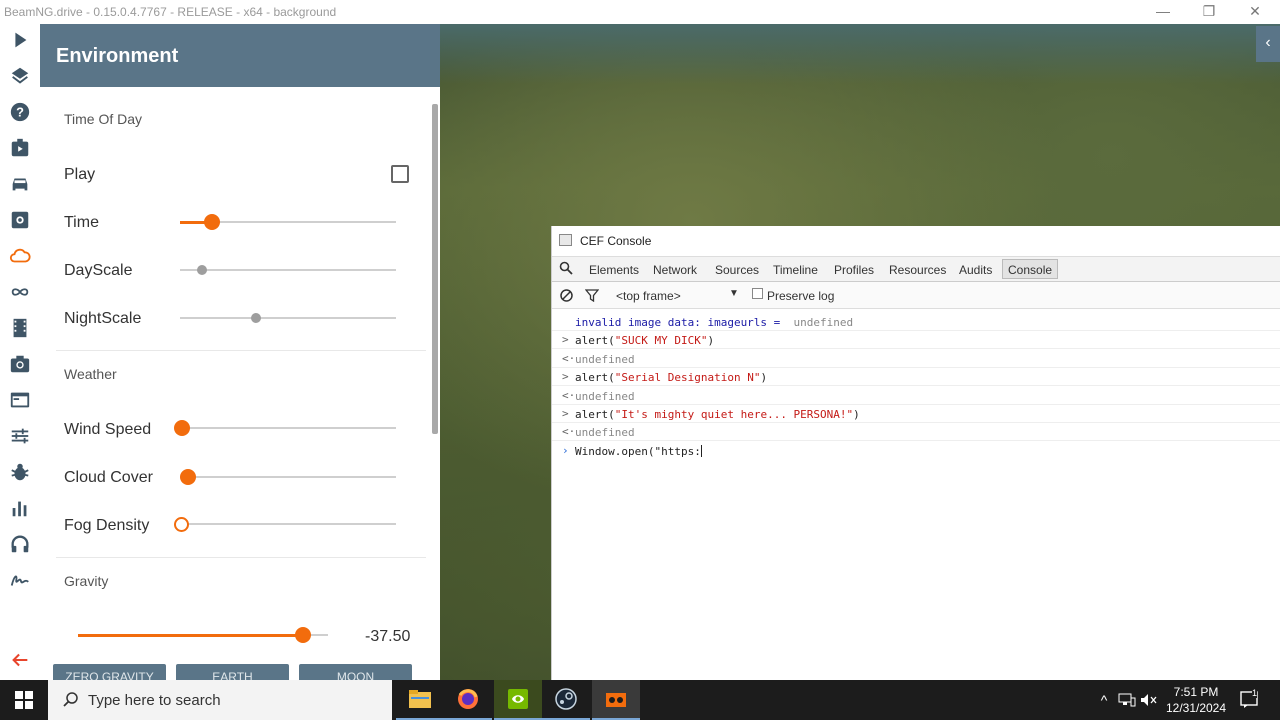  Describe the element at coordinates (638, 451) in the screenshot. I see `console-input: Window.open("https:` at that location.